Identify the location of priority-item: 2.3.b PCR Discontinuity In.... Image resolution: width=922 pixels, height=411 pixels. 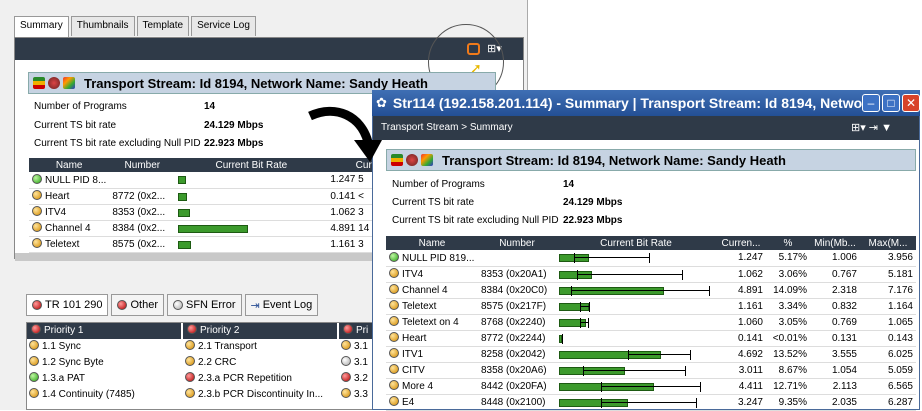
(260, 395).